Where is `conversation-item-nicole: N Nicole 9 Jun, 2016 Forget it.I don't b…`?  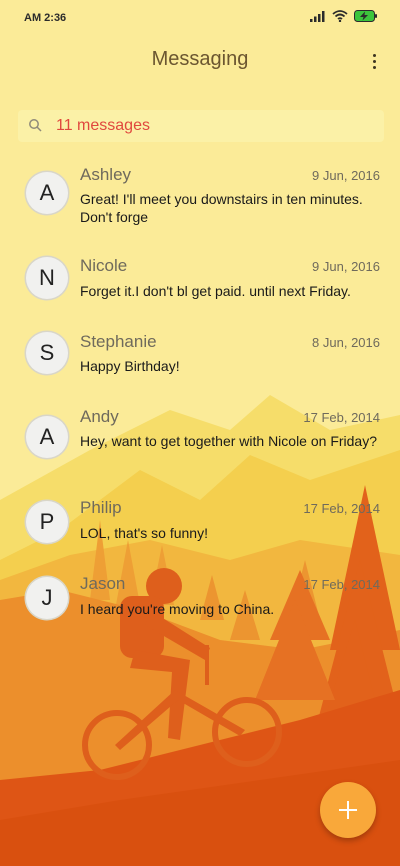 conversation-item-nicole: N Nicole 9 Jun, 2016 Forget it.I don't b… is located at coordinates (200, 287).